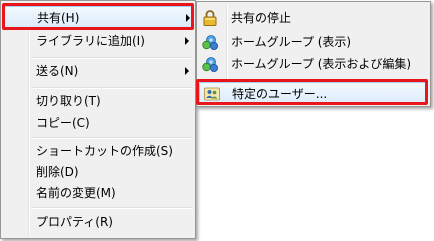  I want to click on menu-item-share: 共有(H), so click(98, 17).